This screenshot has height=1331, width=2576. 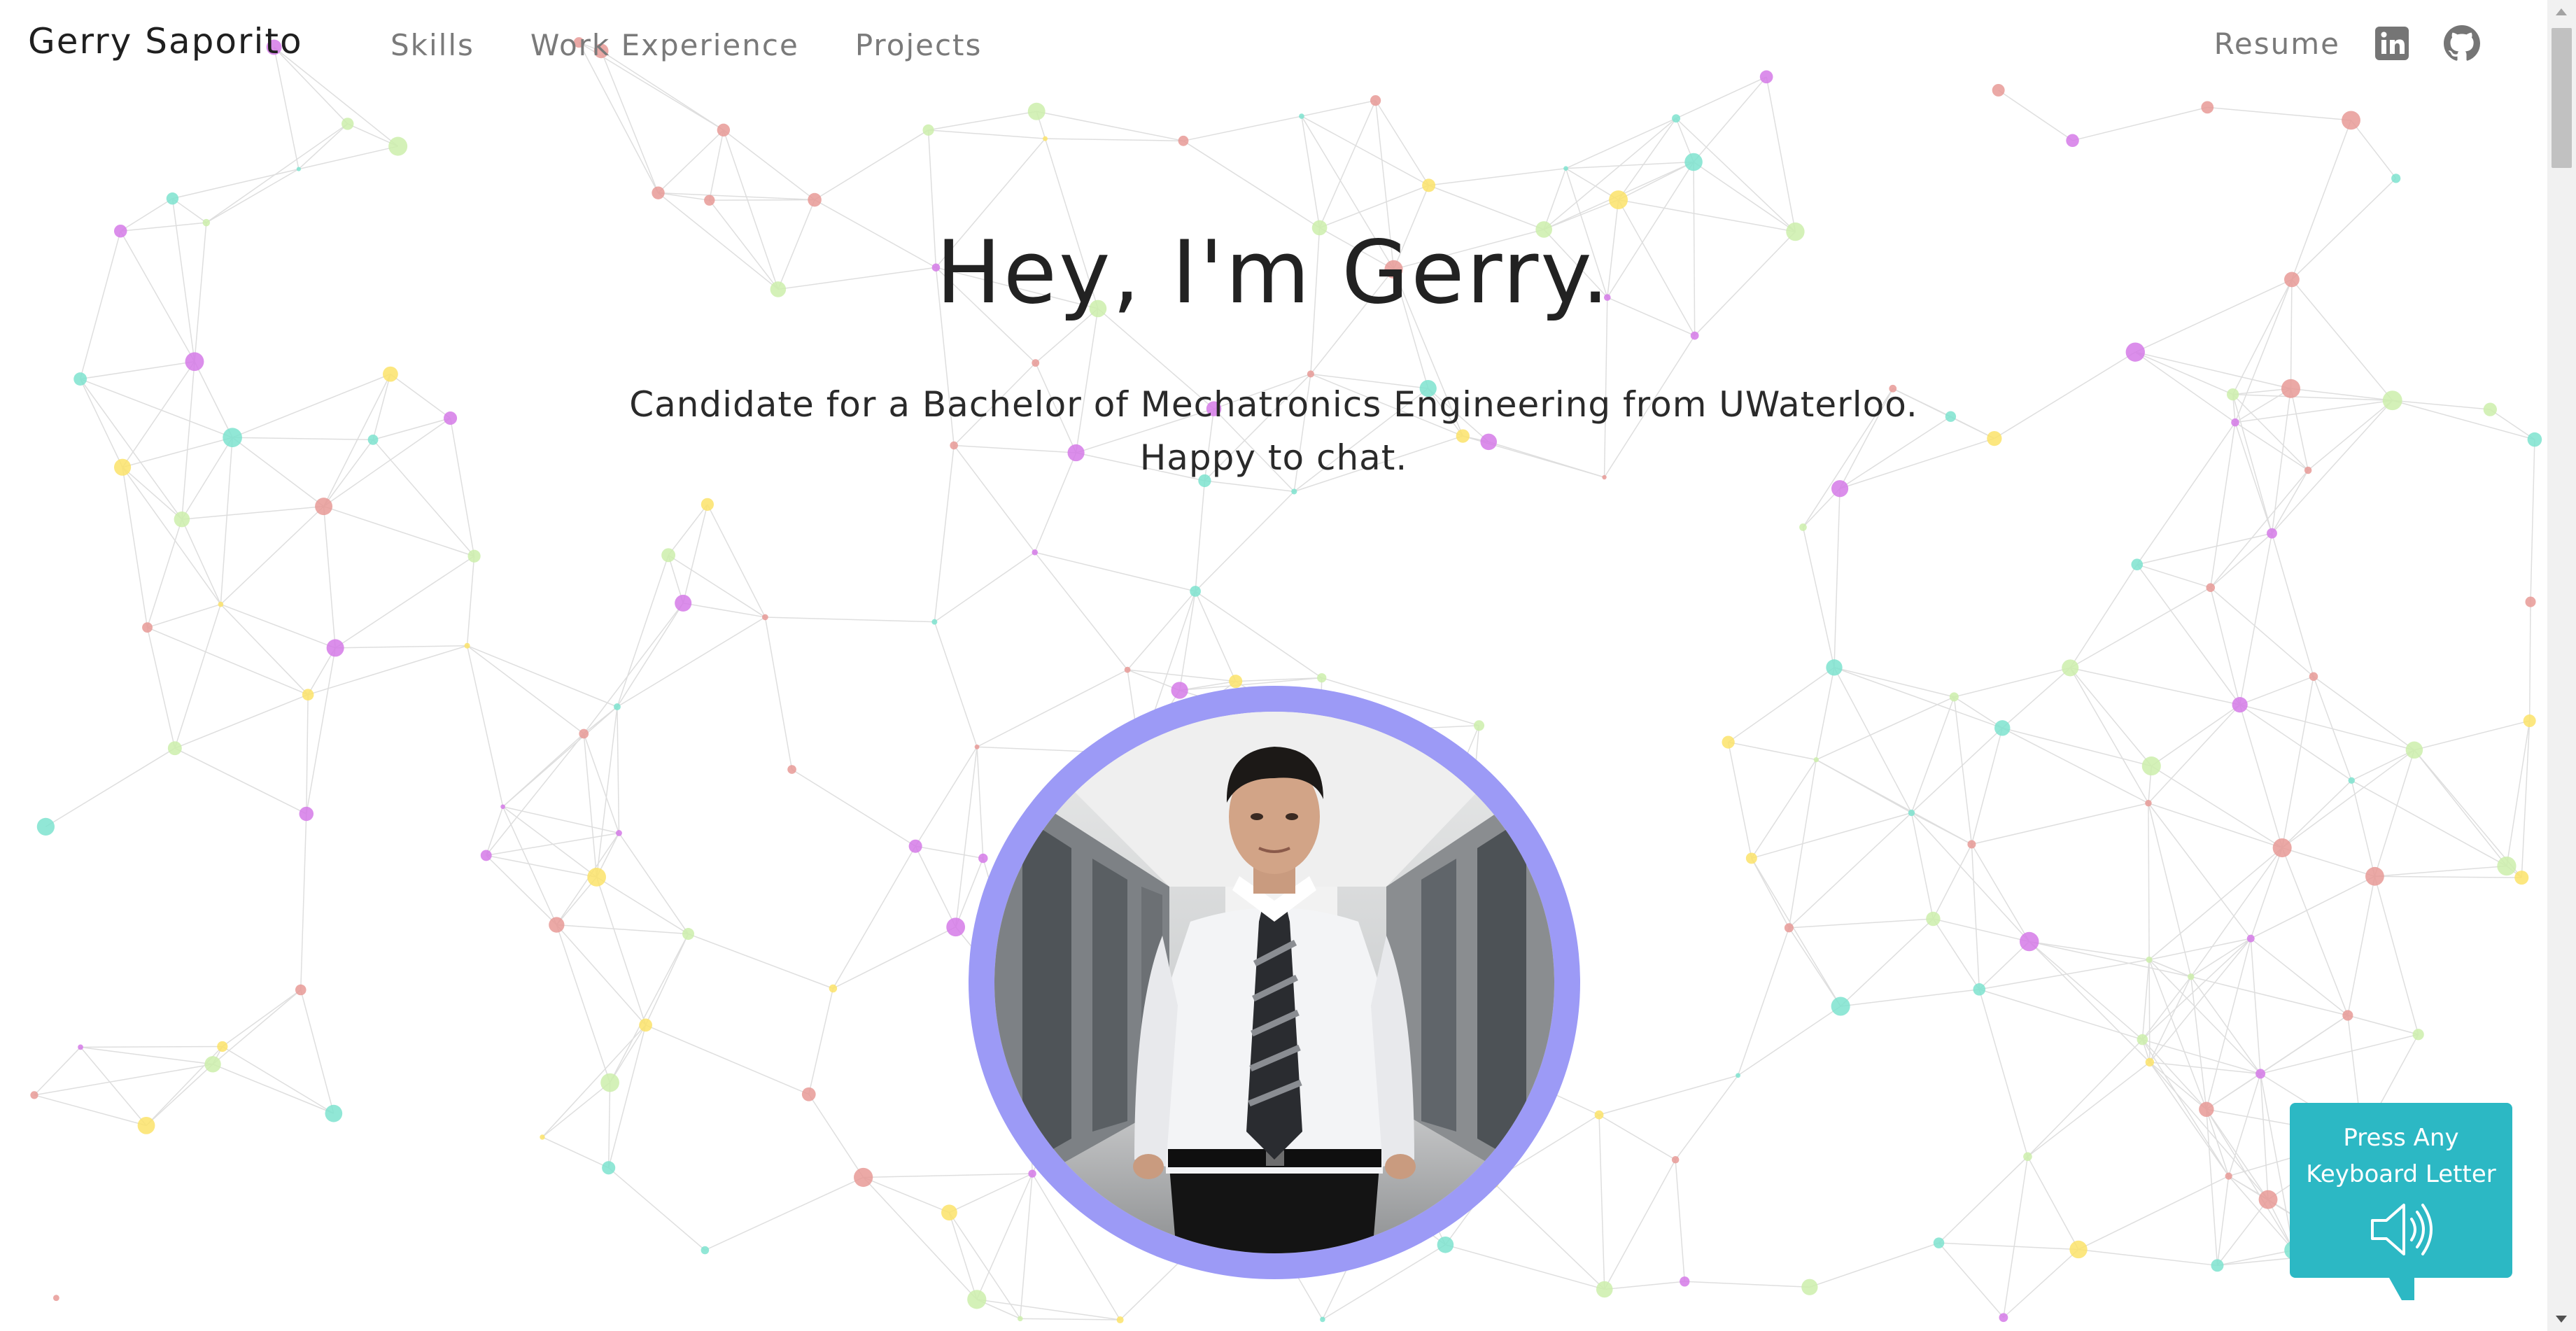 What do you see at coordinates (2561, 665) in the screenshot?
I see `scrollbar` at bounding box center [2561, 665].